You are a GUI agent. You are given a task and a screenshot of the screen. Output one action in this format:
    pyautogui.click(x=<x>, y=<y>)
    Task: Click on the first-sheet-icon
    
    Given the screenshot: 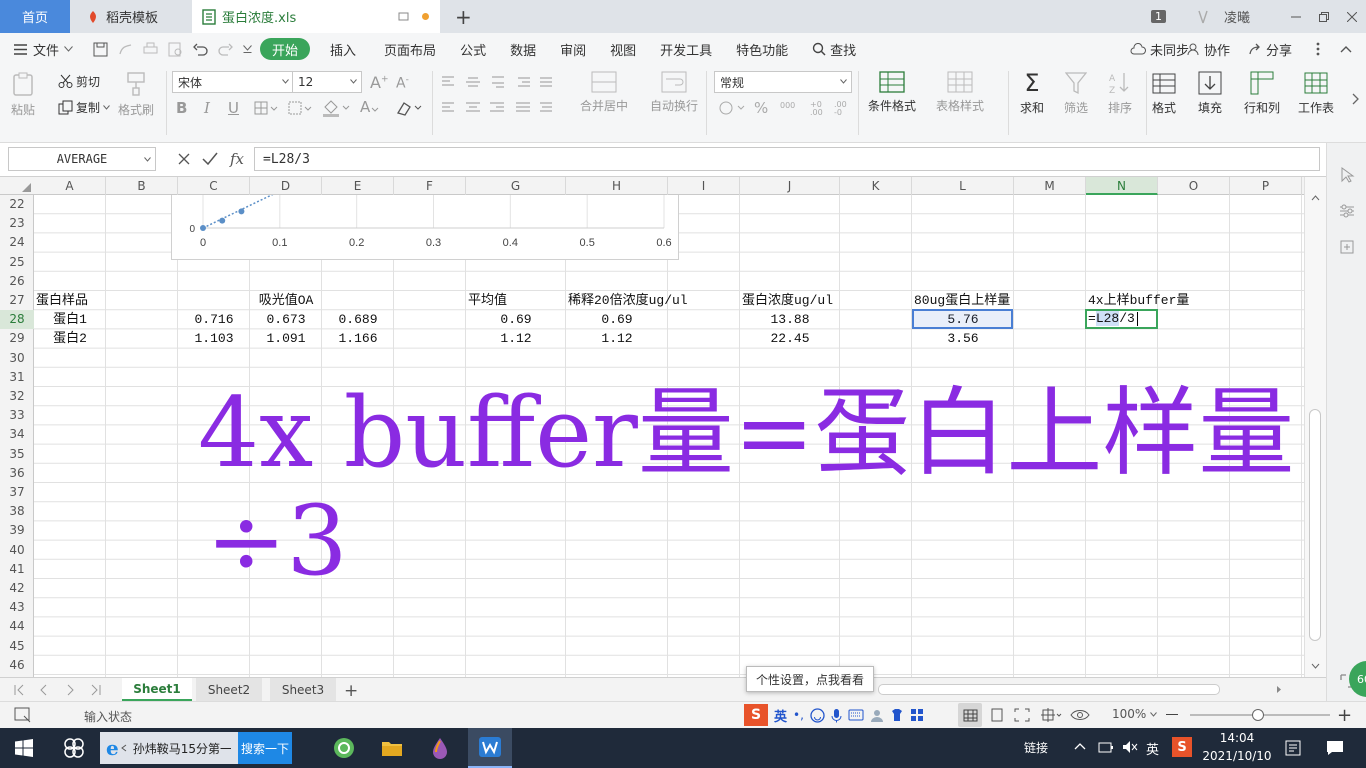 What is the action you would take?
    pyautogui.click(x=59, y=690)
    